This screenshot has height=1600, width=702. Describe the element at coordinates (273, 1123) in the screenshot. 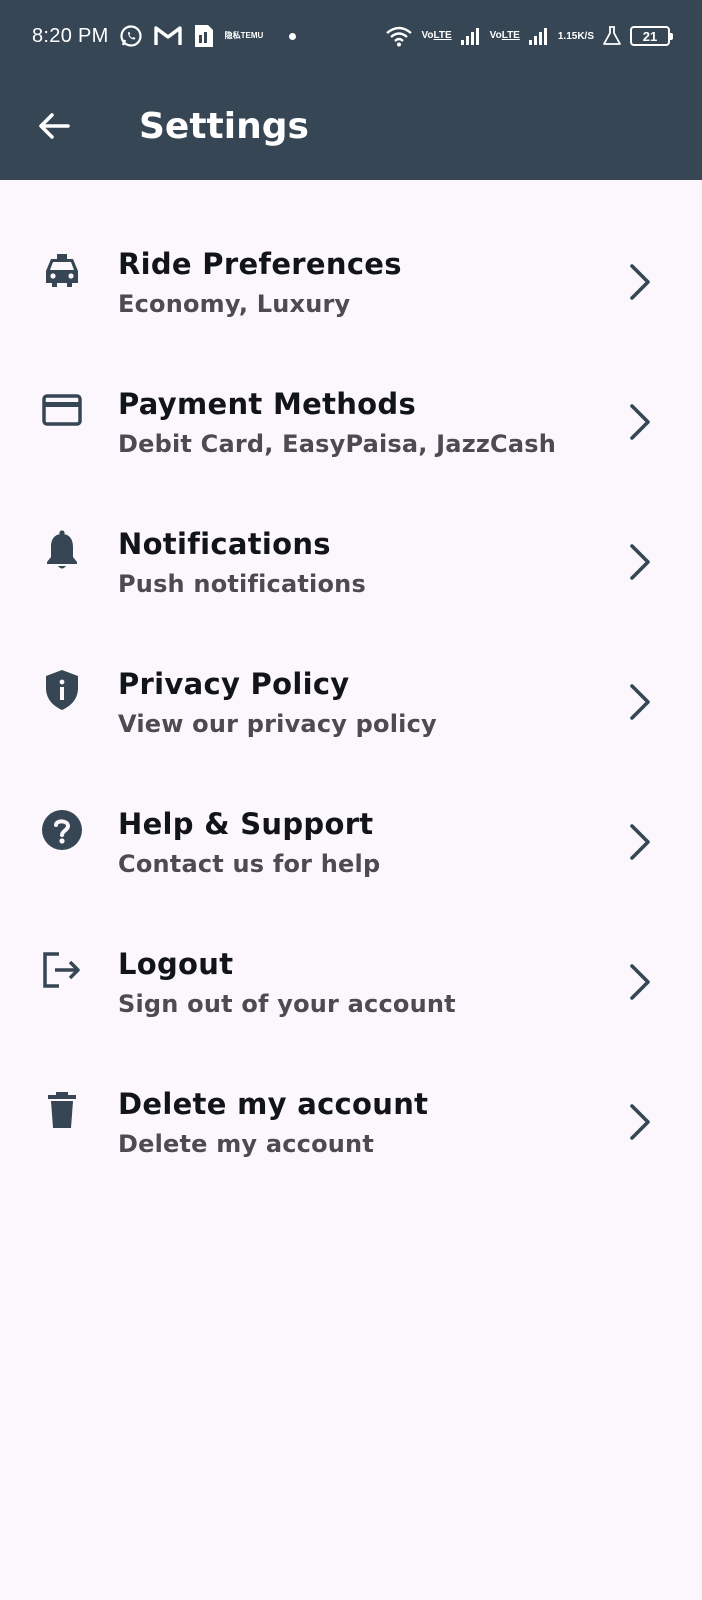

I see `settings-item-text: Delete my account Delete my account` at that location.